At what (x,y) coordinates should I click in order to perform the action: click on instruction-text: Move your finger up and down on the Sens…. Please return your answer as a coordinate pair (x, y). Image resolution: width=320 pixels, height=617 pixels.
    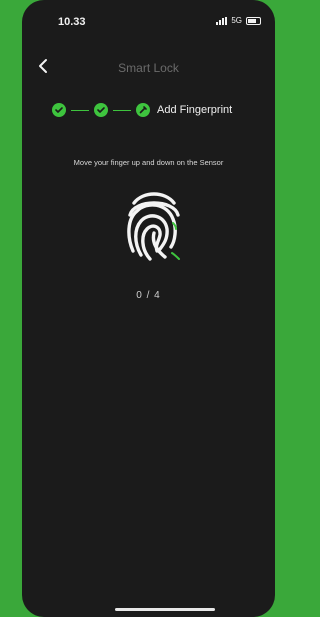
    Looking at the image, I should click on (148, 162).